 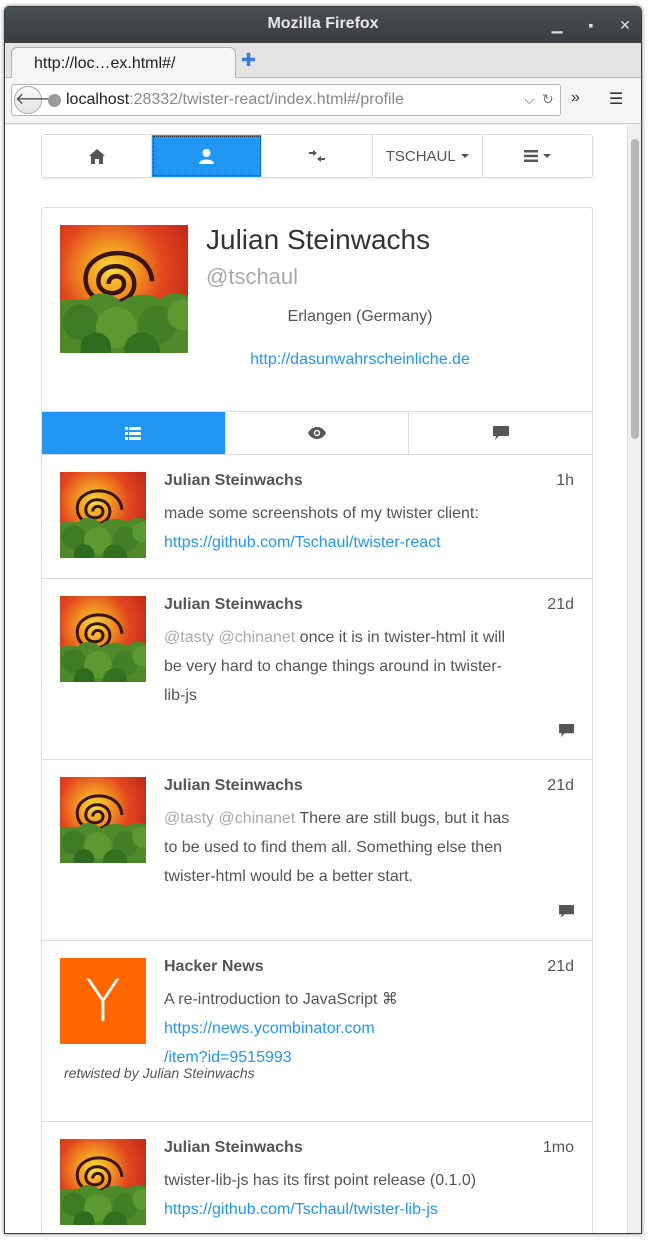 I want to click on post-link-continued: /item?id=9515993, so click(x=228, y=1057).